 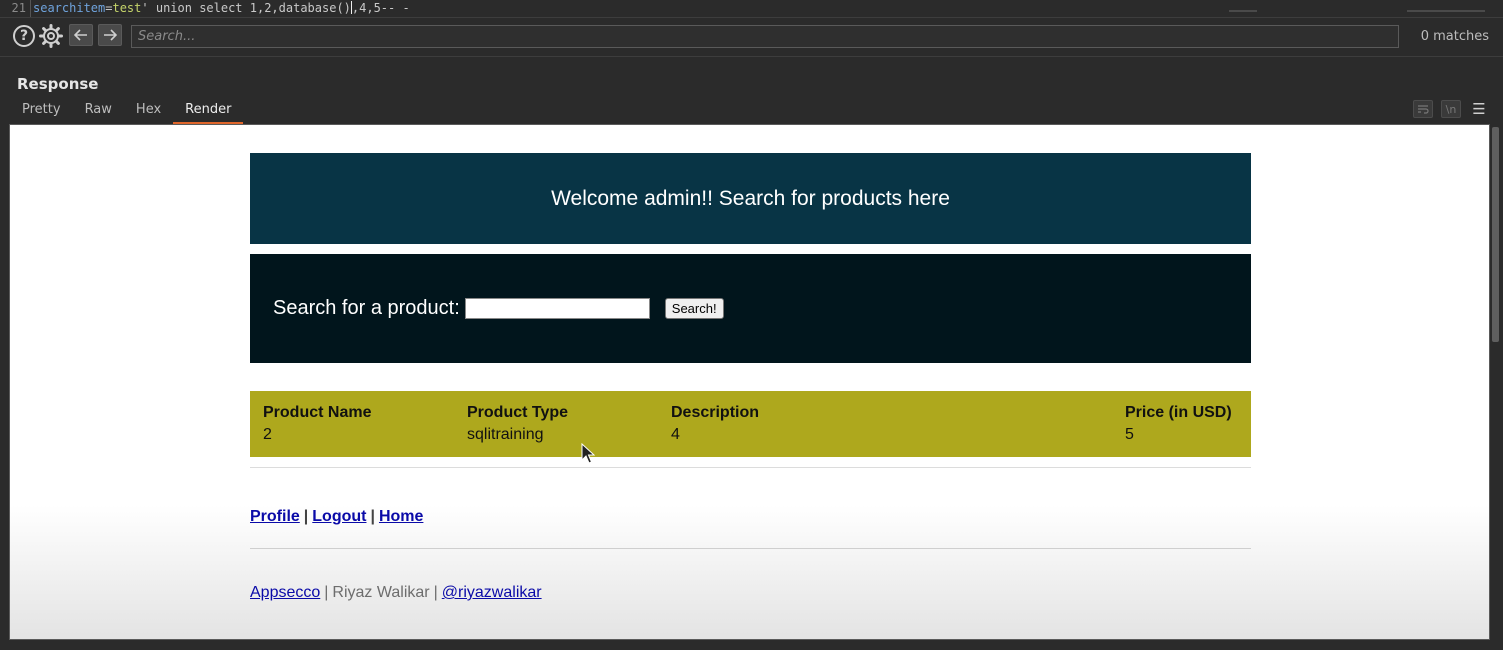 What do you see at coordinates (381, 592) in the screenshot?
I see `footer-author: Riyaz Walikar` at bounding box center [381, 592].